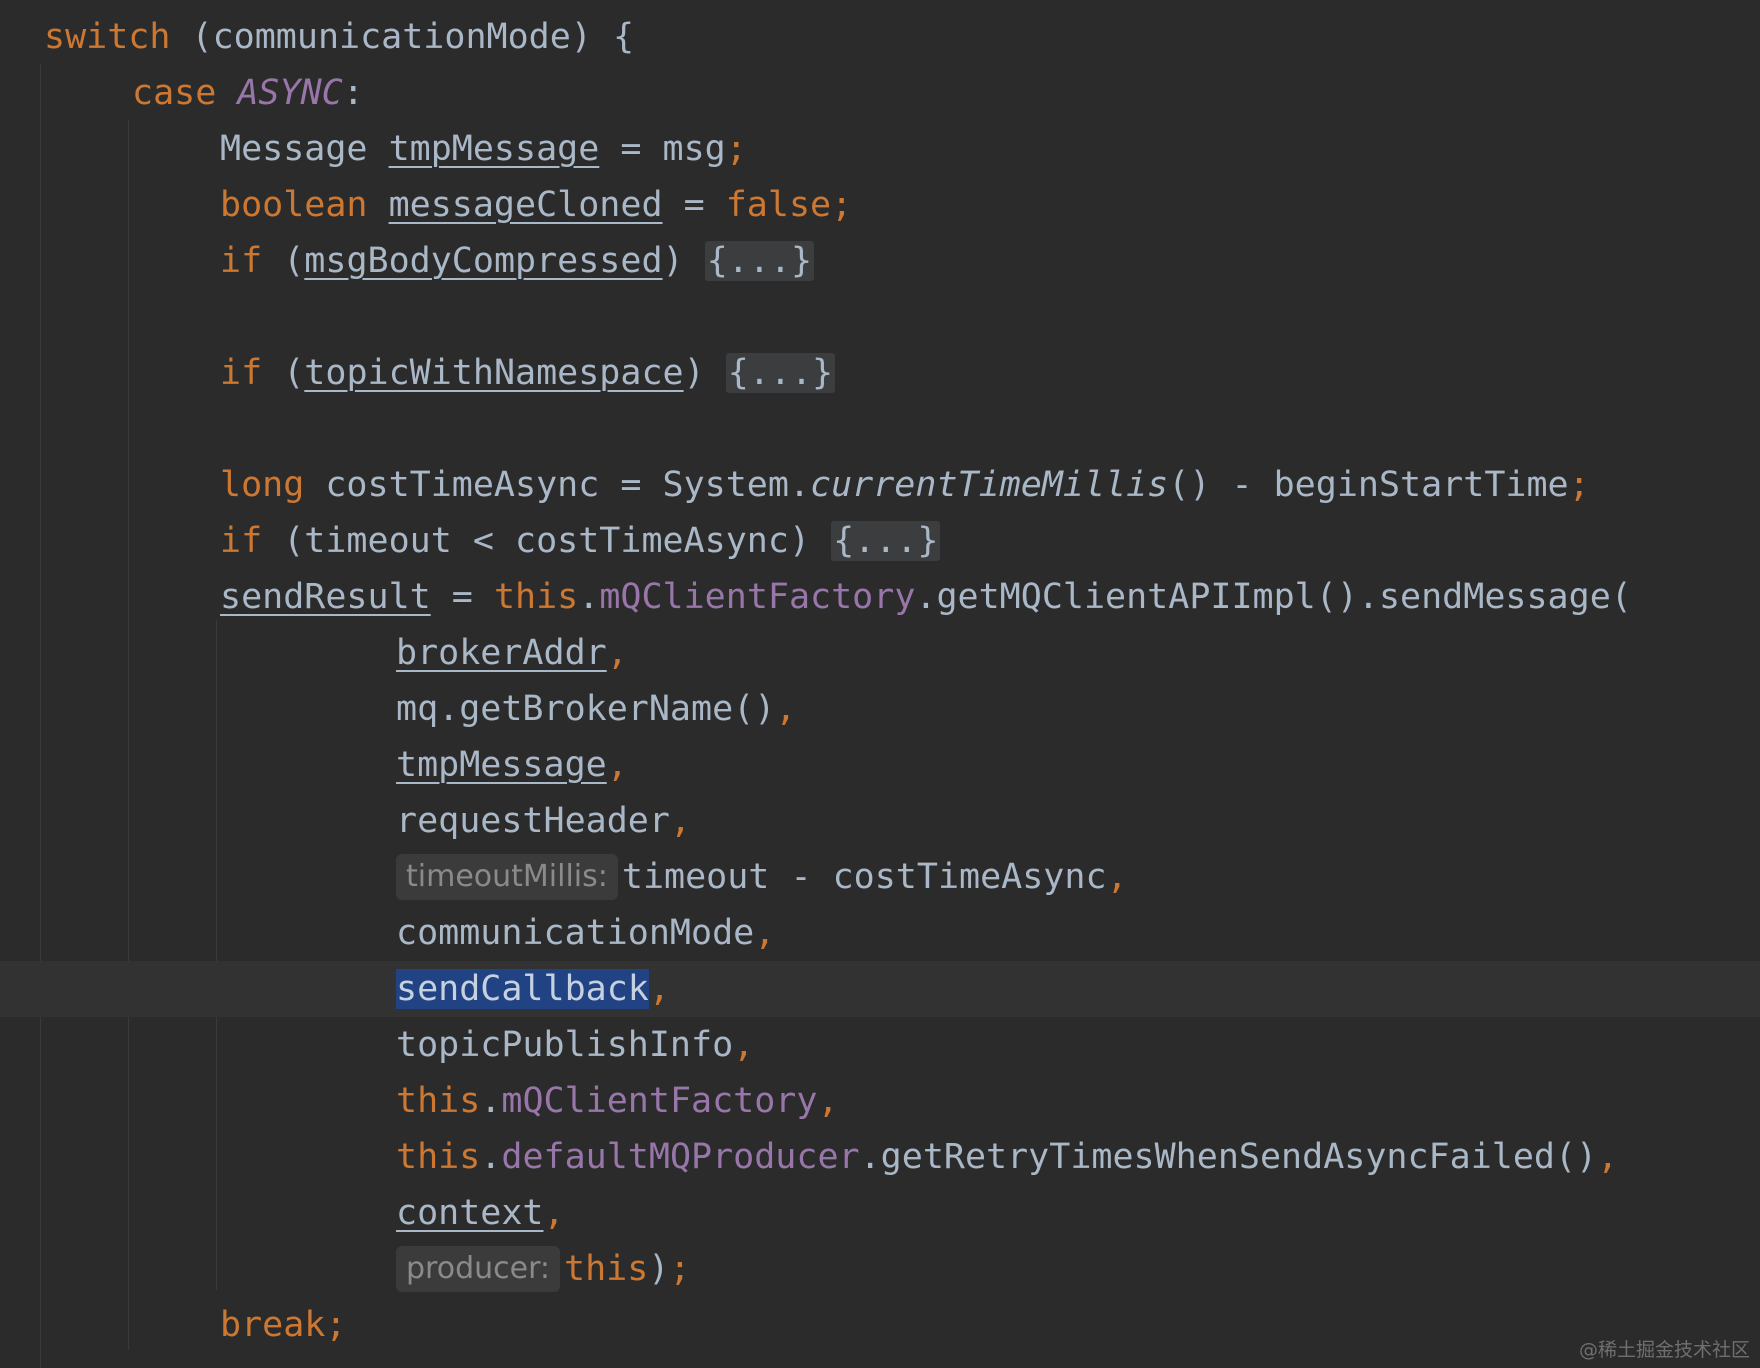  I want to click on watermark: @稀土掘金技术社区, so click(1664, 1350).